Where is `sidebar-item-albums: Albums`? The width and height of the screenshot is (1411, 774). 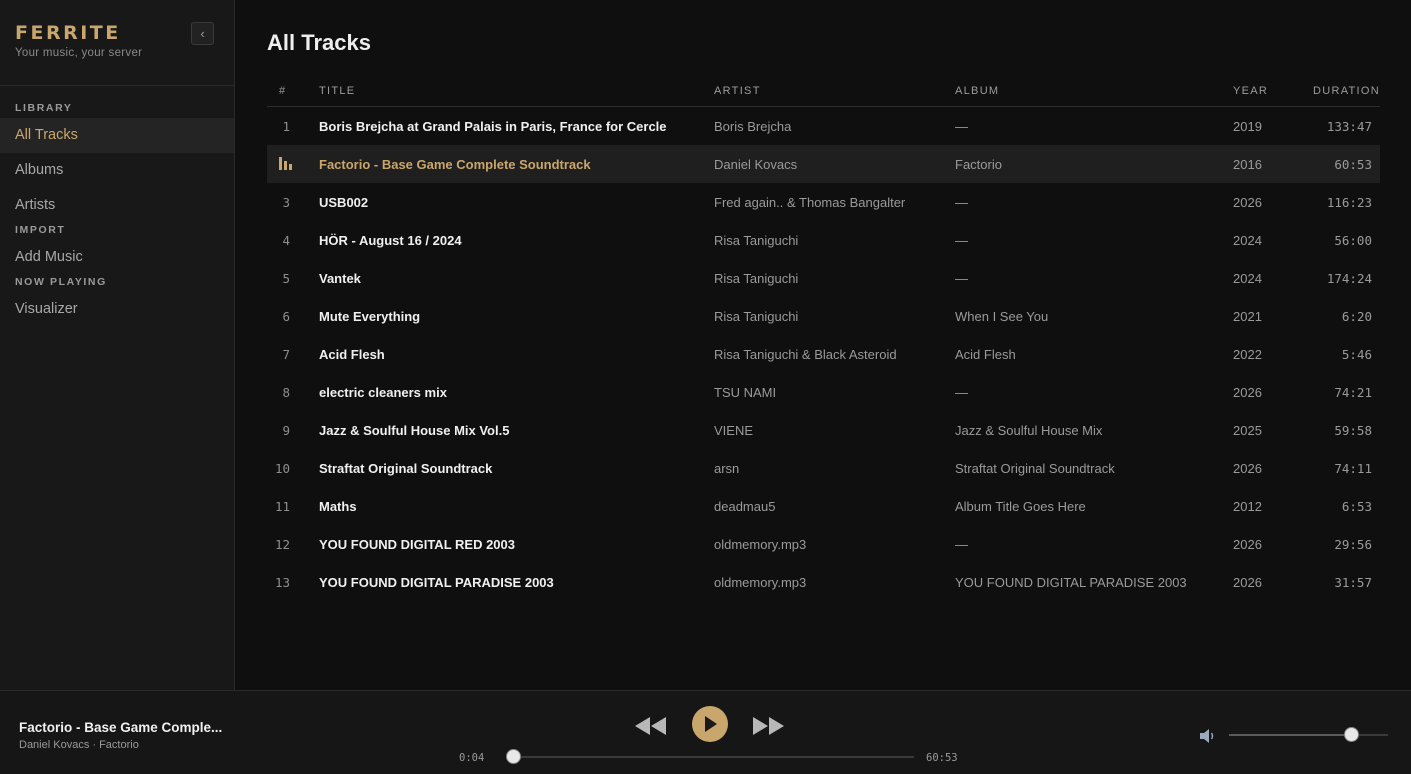 sidebar-item-albums: Albums is located at coordinates (117, 170).